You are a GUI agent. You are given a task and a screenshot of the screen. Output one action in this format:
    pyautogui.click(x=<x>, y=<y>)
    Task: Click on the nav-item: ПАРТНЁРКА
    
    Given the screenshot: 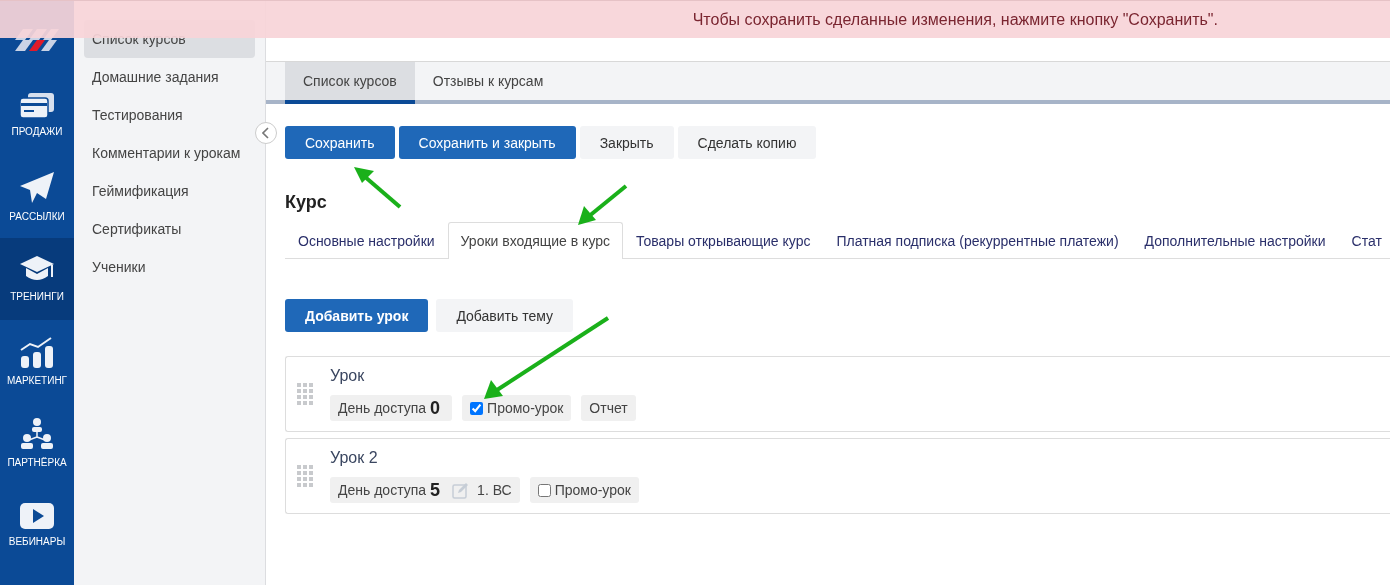 What is the action you would take?
    pyautogui.click(x=37, y=443)
    